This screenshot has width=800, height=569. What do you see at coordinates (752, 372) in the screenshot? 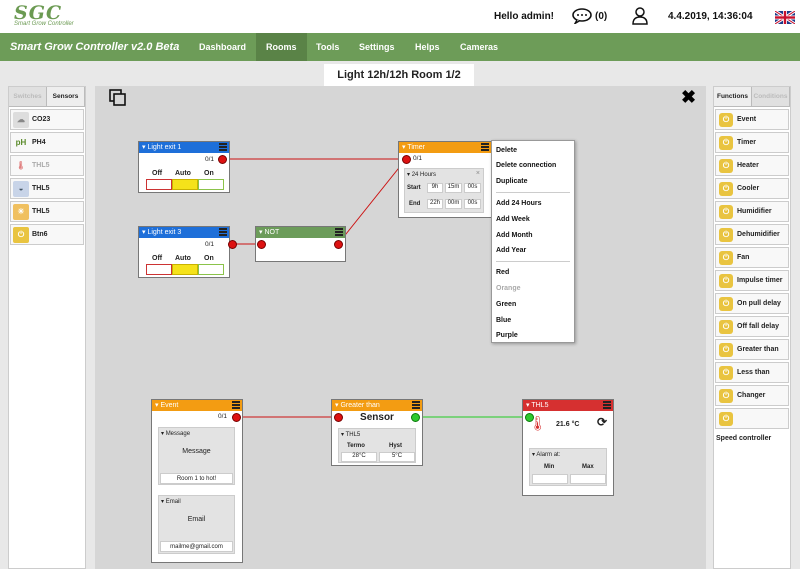
I see `function-item: ⏻ Less than` at bounding box center [752, 372].